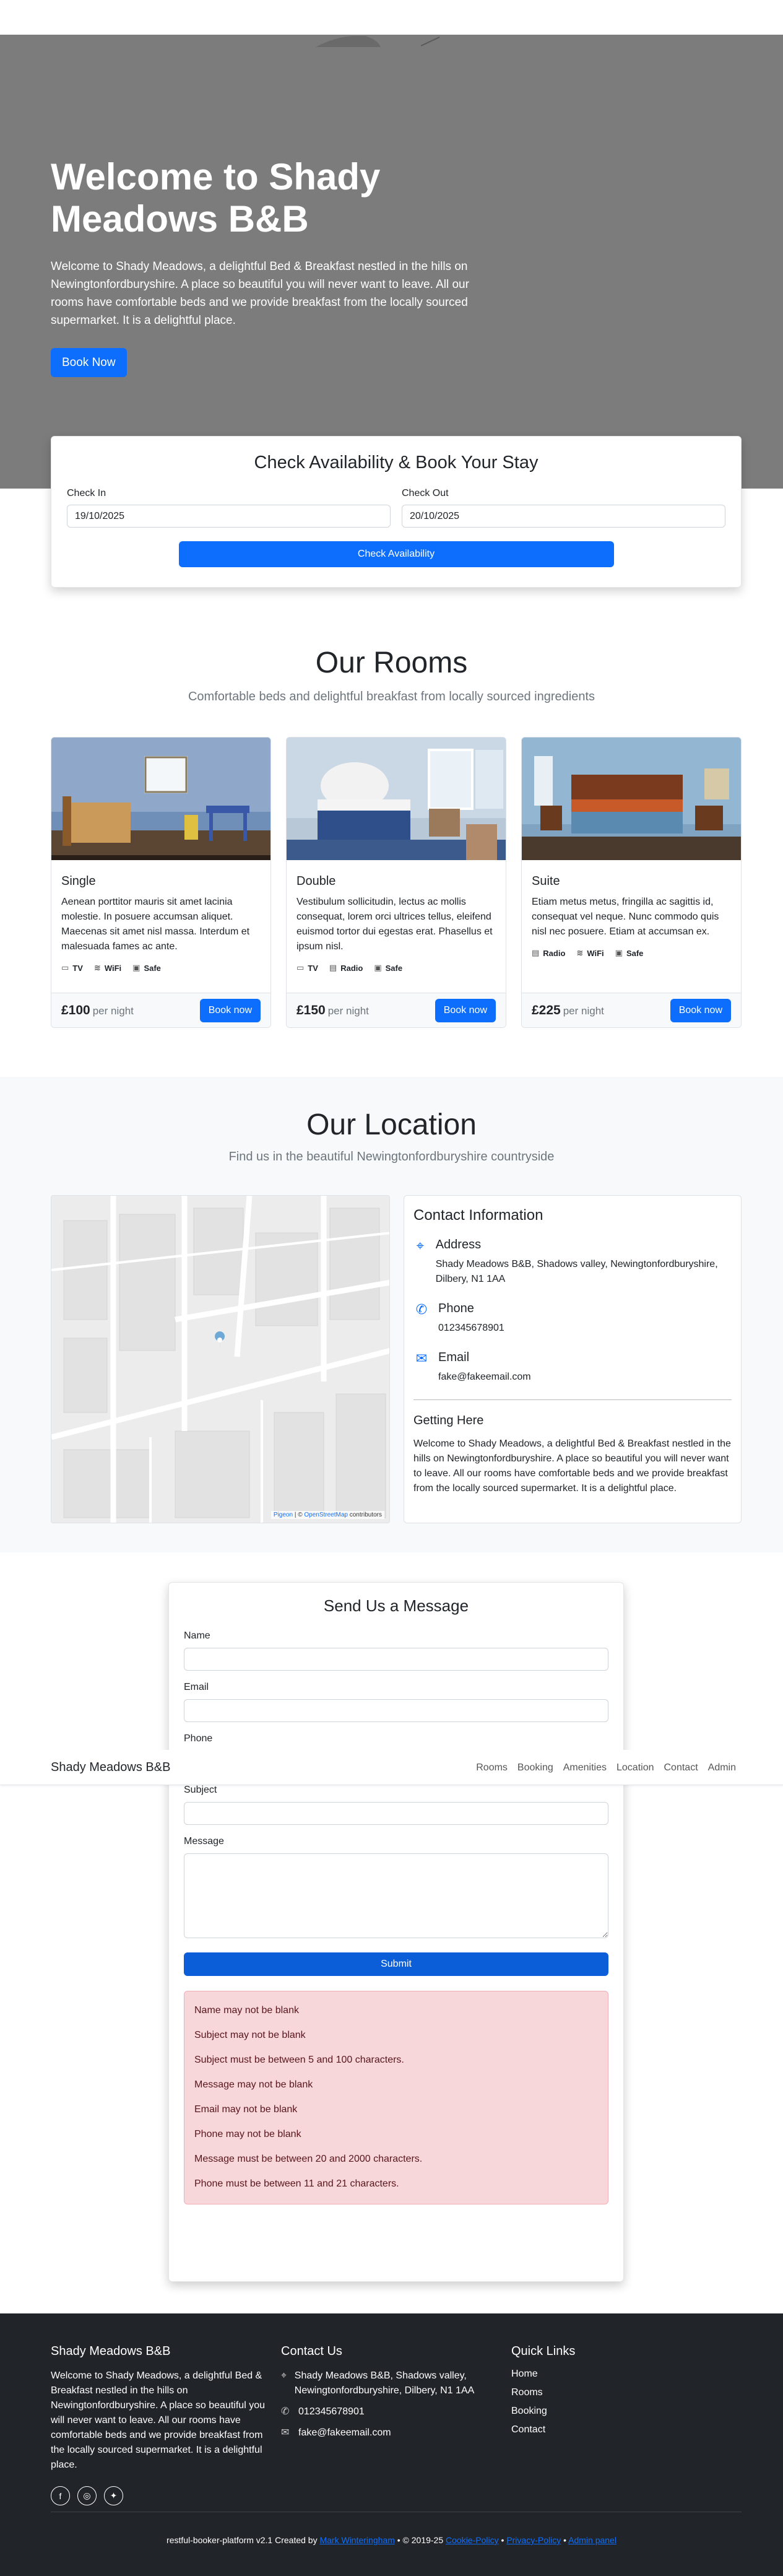  What do you see at coordinates (585, 1767) in the screenshot?
I see `nav-link-amenities: Amenities` at bounding box center [585, 1767].